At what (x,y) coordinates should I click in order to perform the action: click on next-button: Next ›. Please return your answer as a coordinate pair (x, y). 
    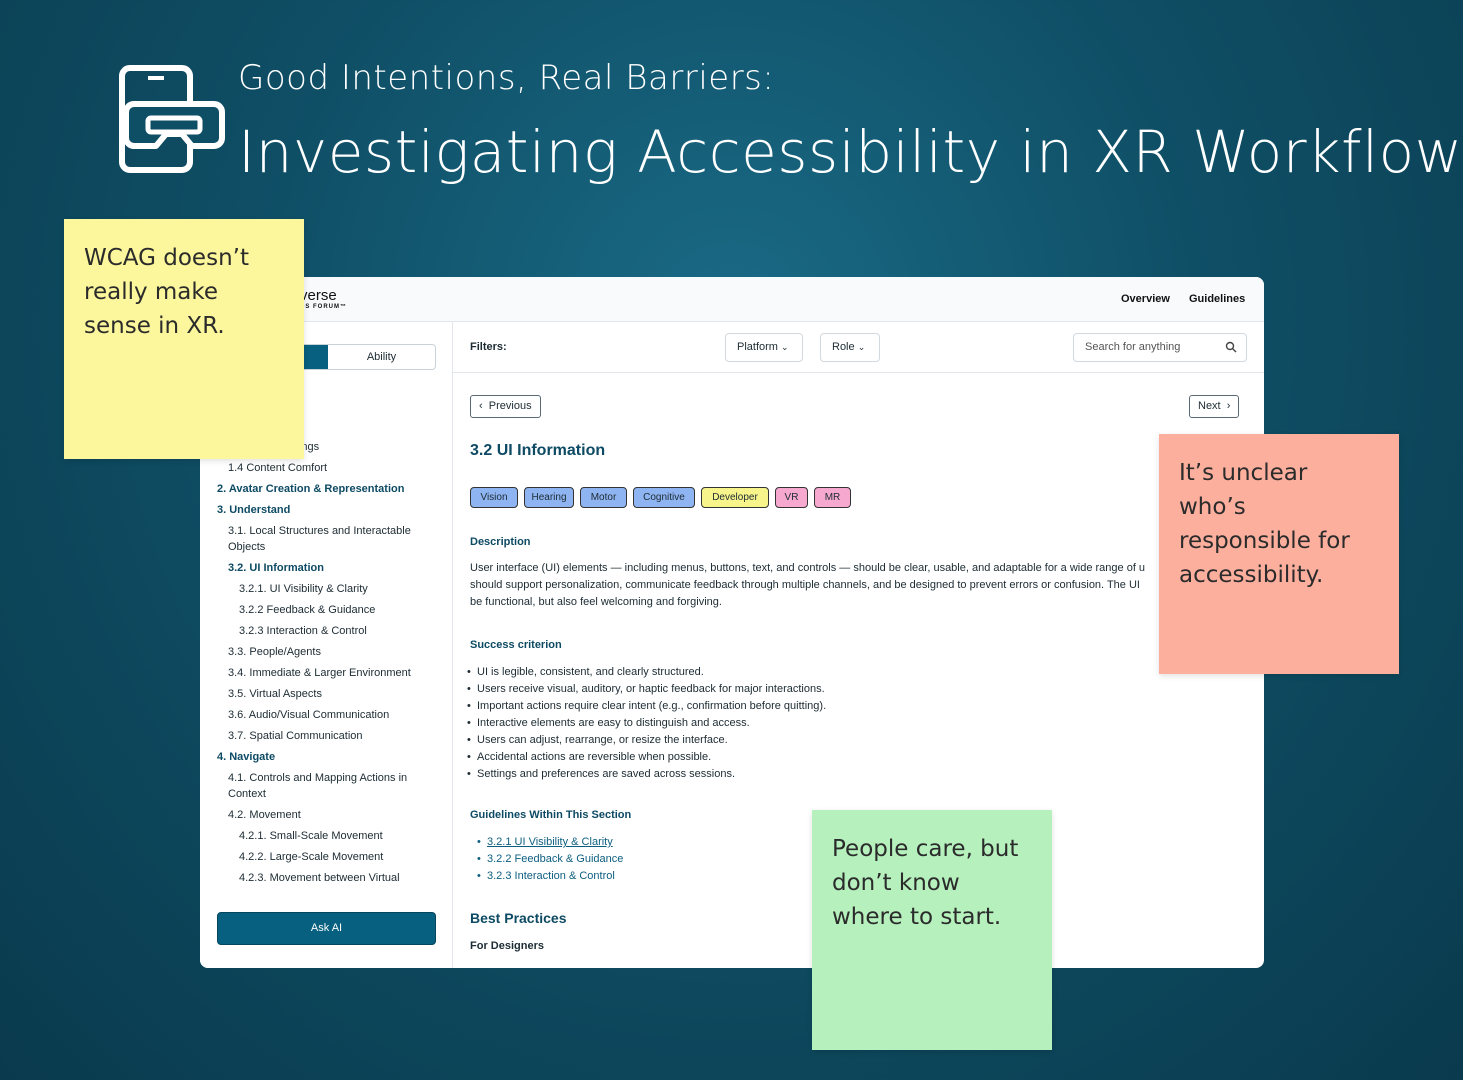
    Looking at the image, I should click on (1214, 406).